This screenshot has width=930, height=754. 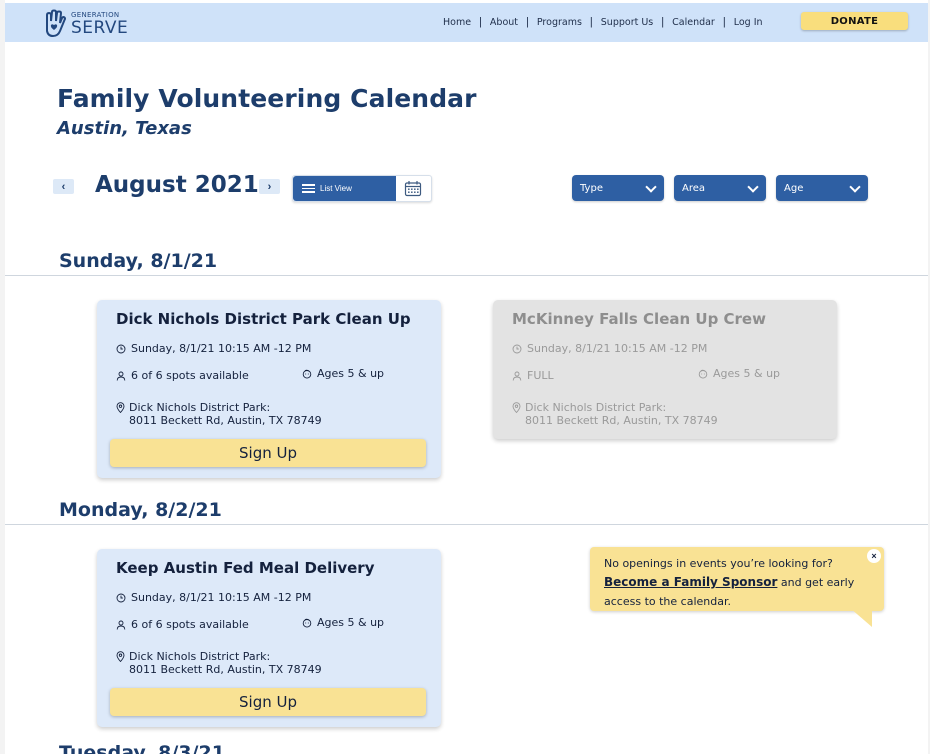 What do you see at coordinates (308, 188) in the screenshot?
I see `list-icon` at bounding box center [308, 188].